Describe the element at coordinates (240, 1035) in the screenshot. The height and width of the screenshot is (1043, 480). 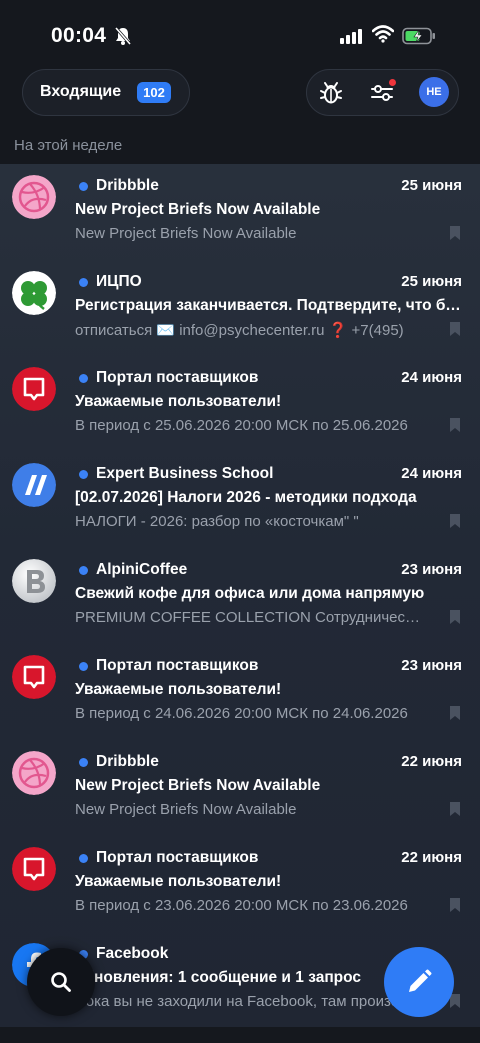
I see `bottom-safe-area` at that location.